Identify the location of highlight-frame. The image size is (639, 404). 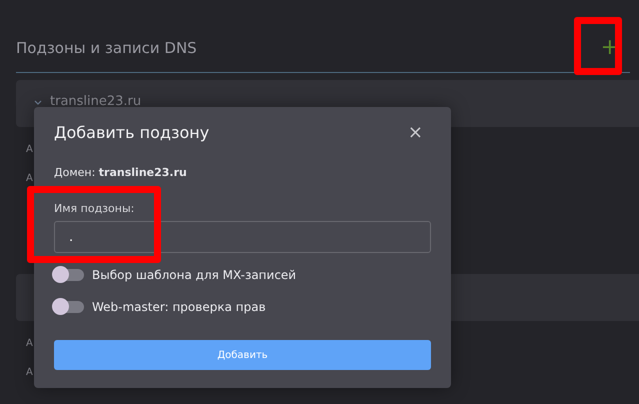
(598, 46).